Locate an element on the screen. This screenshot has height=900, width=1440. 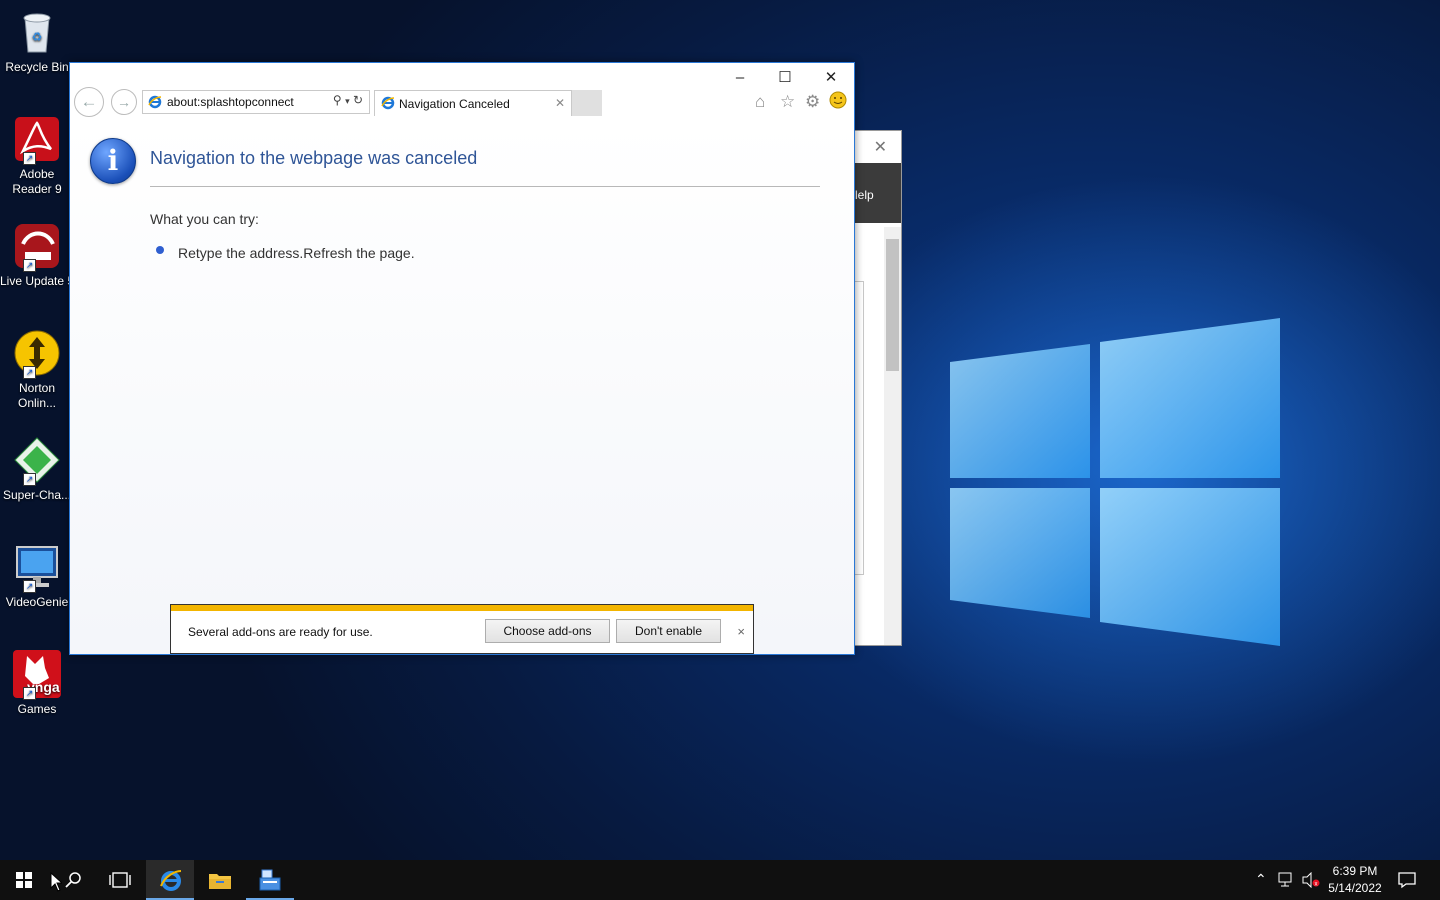
desktop-icon-label: Live Update 5 is located at coordinates (35, 281).